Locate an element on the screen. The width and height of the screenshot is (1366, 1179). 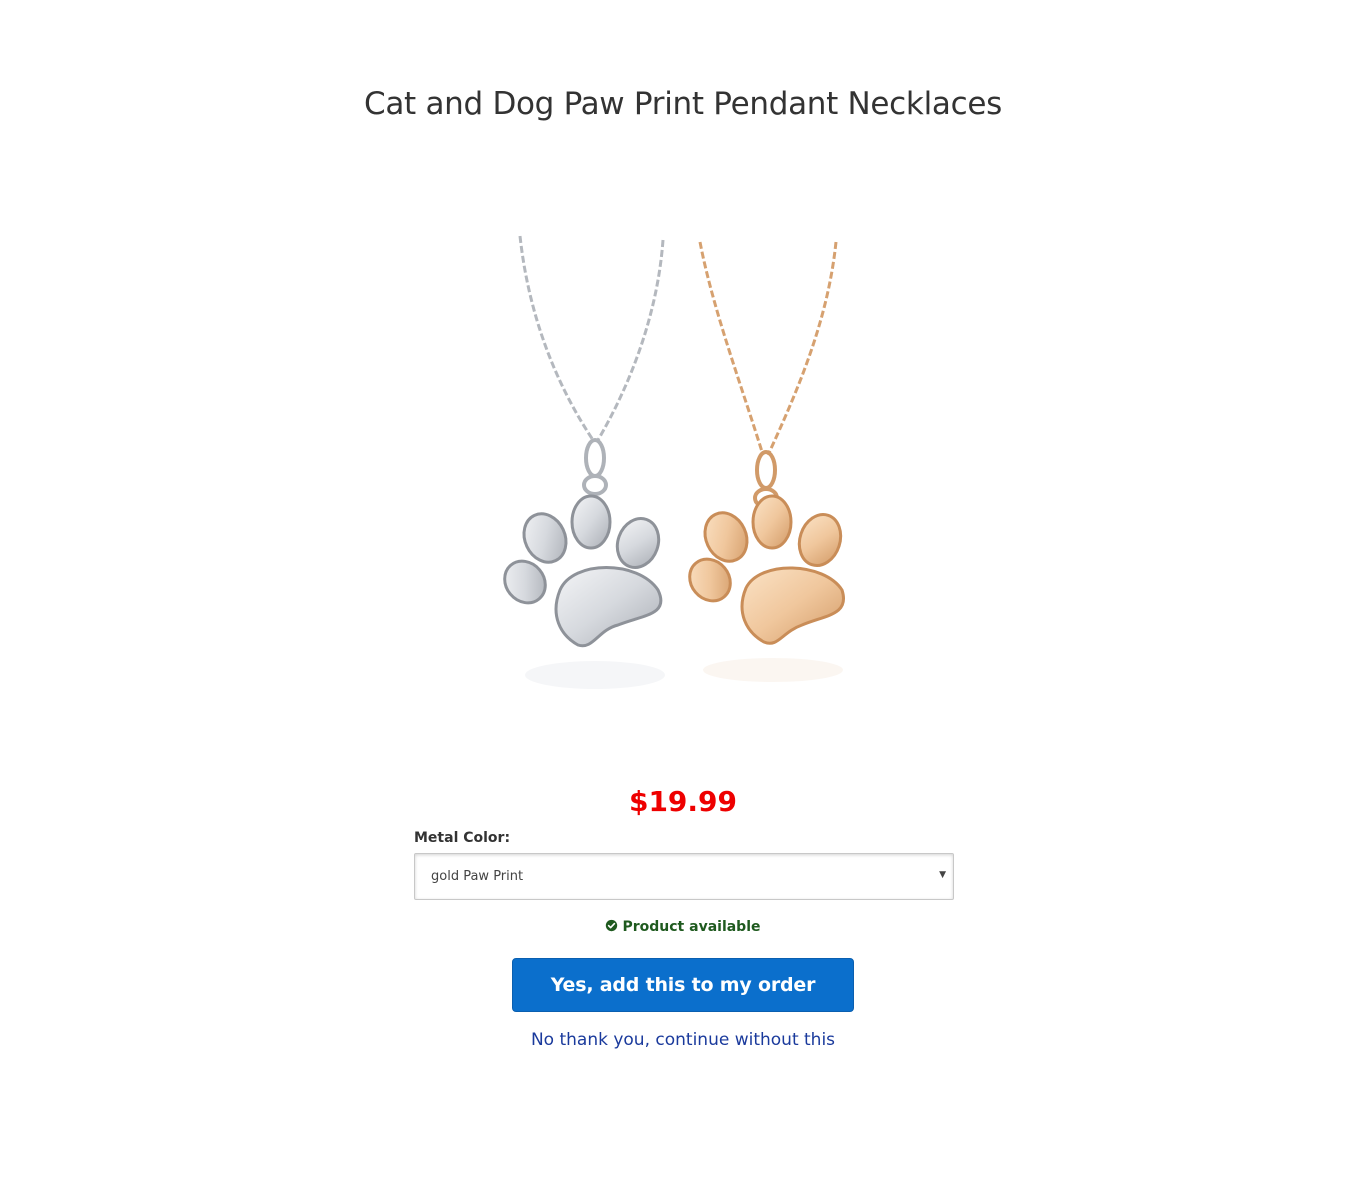
decline-link: No thank you, continue without this is located at coordinates (683, 1040).